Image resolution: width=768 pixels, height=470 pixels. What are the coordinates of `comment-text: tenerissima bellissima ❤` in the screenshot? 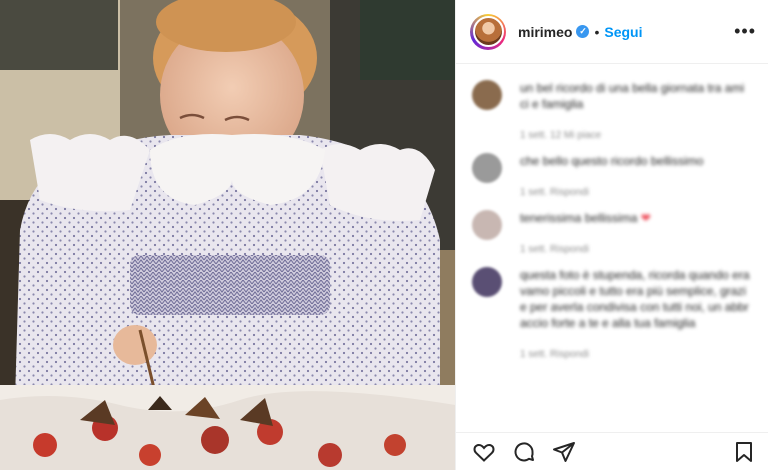 It's located at (635, 218).